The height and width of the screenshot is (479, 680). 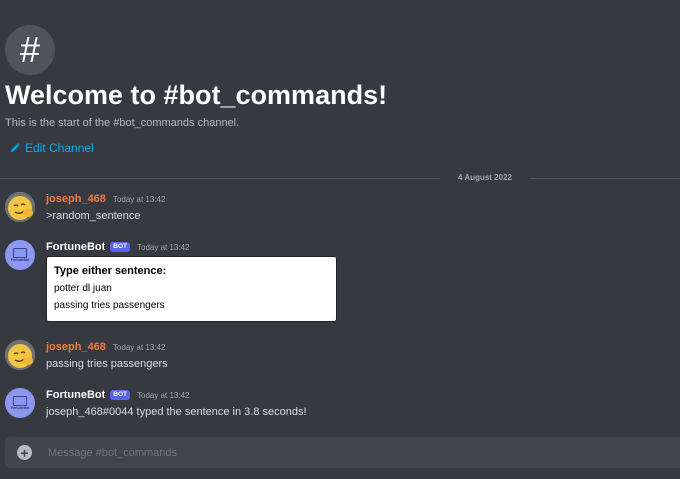 I want to click on add-attachment-button: +, so click(x=24, y=452).